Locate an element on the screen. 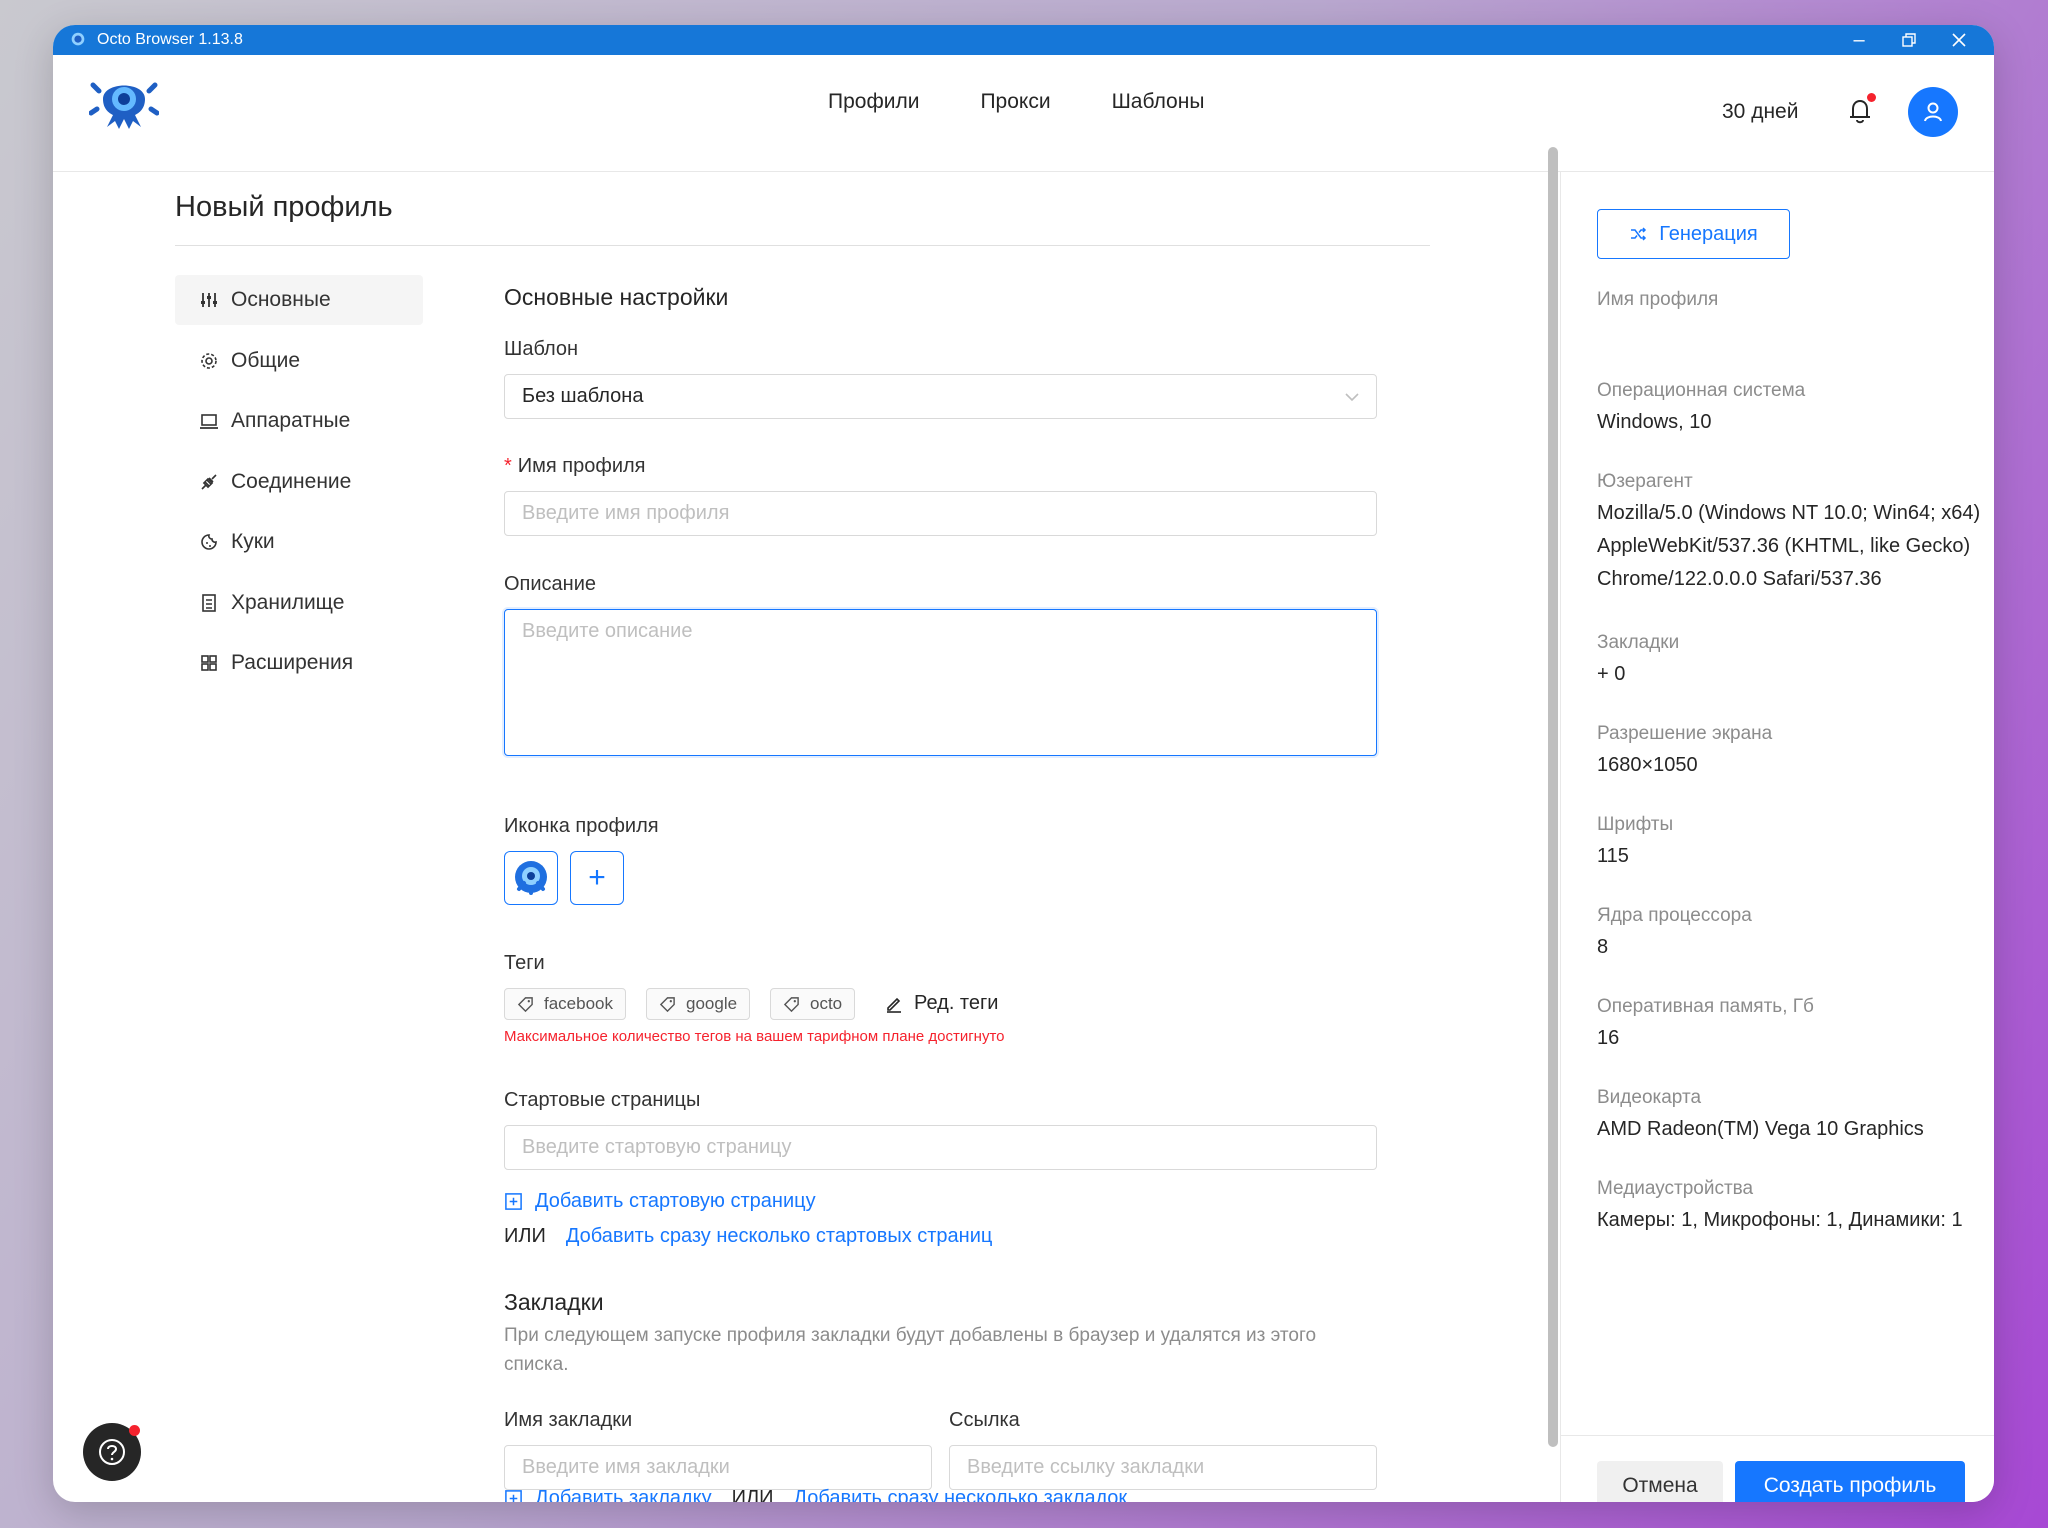 This screenshot has height=1528, width=2048. divider is located at coordinates (802, 245).